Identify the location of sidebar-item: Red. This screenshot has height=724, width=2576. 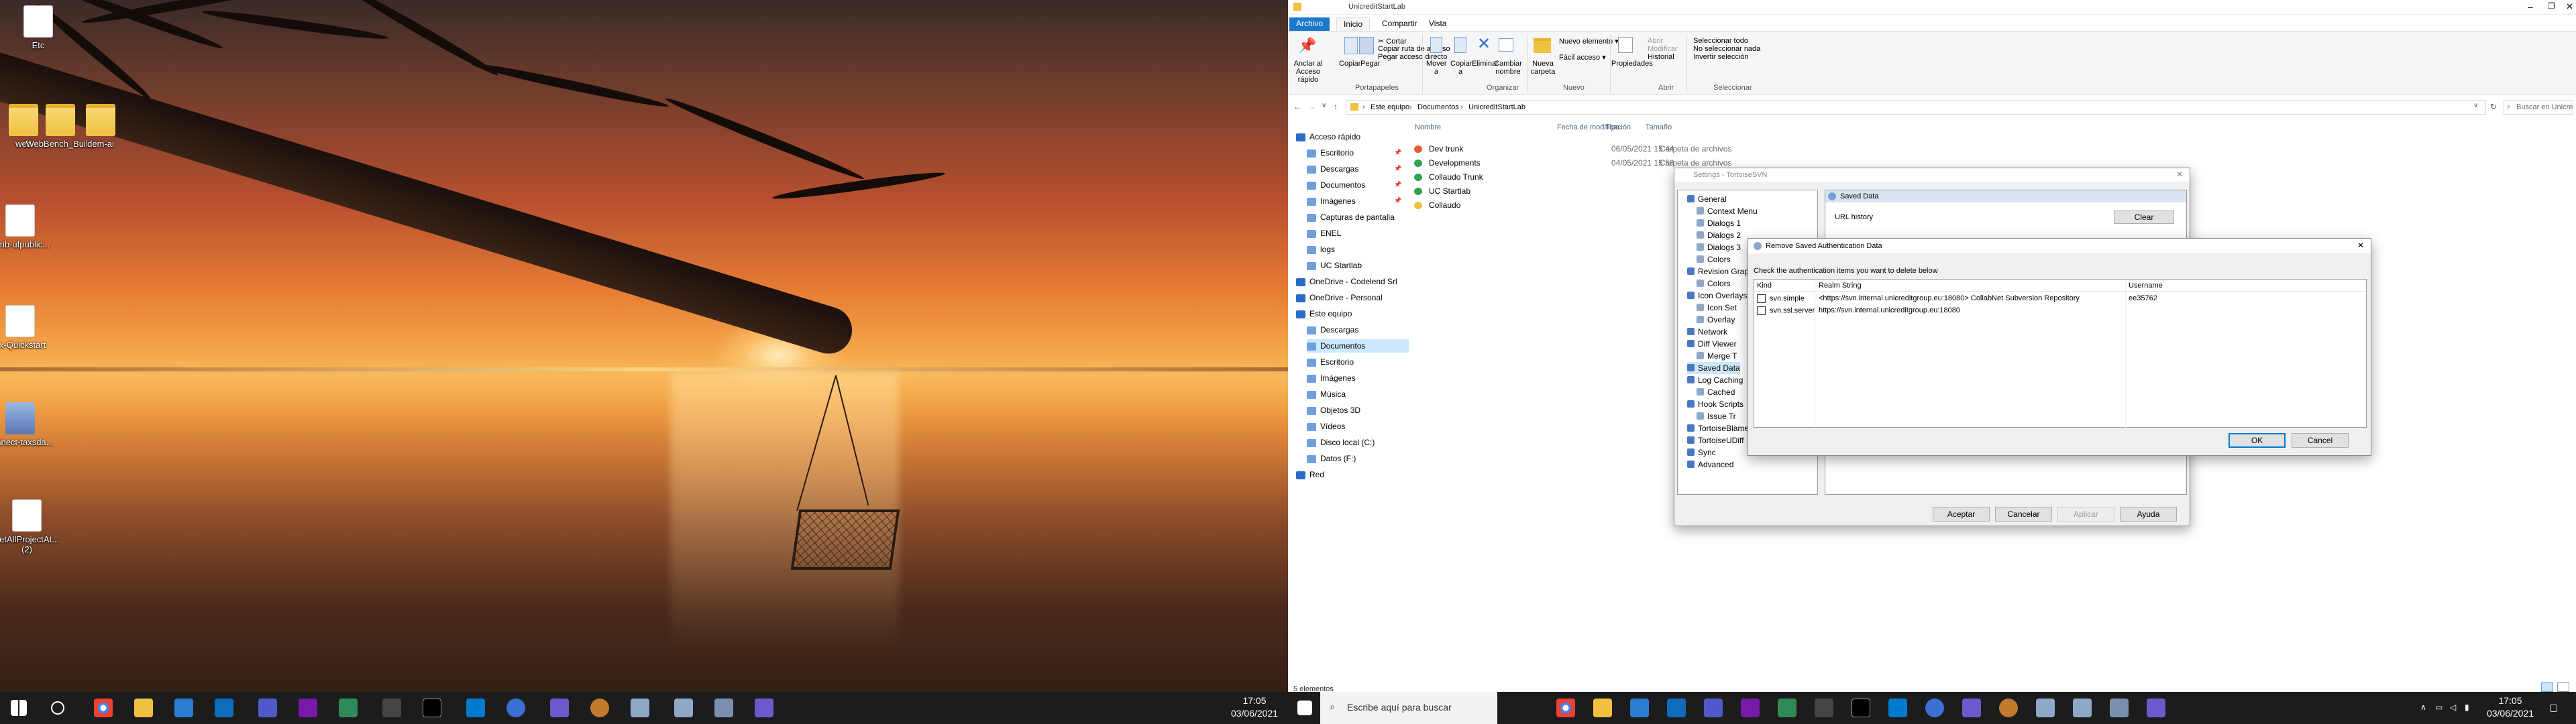
(1310, 474).